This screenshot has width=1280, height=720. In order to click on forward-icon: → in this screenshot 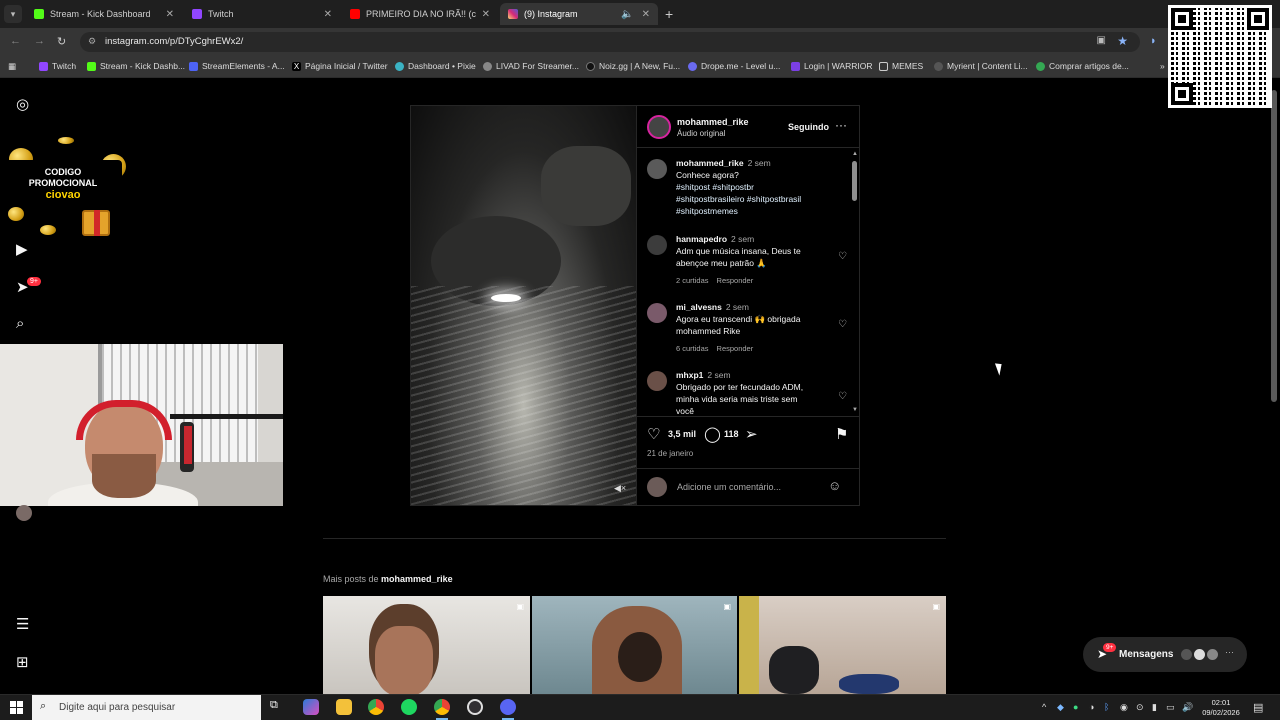, I will do `click(39, 41)`.